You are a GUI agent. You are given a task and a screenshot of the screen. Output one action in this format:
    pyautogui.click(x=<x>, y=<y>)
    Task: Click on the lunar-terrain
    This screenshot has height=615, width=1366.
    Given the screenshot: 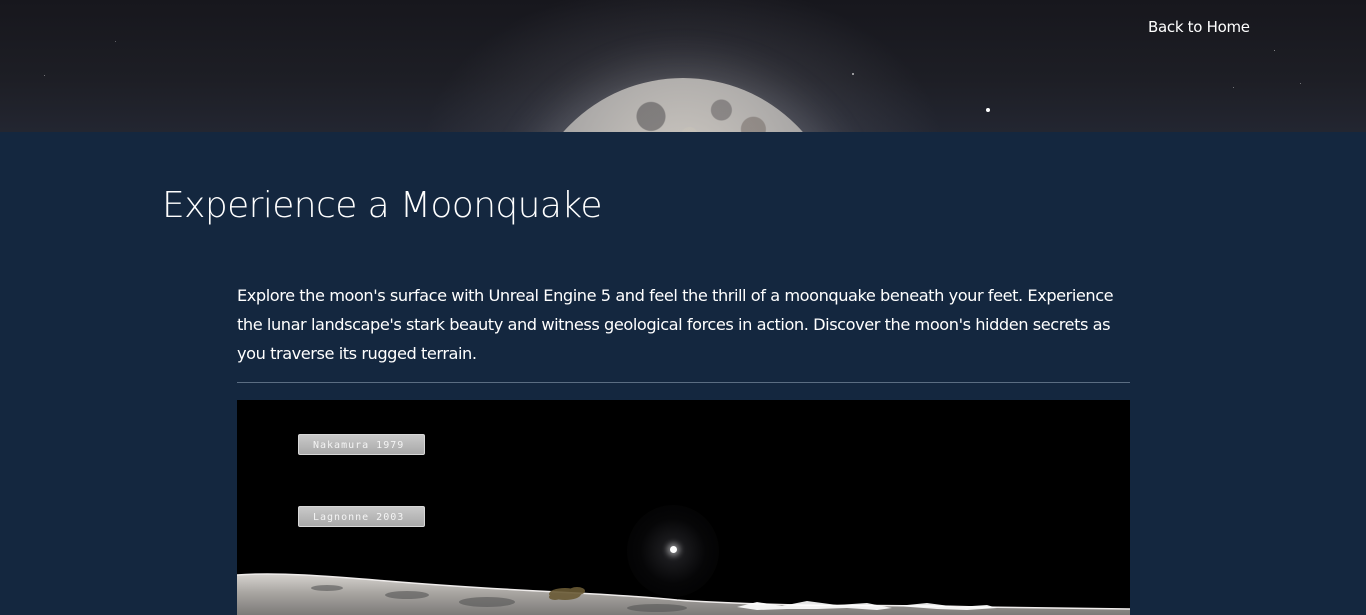 What is the action you would take?
    pyautogui.click(x=683, y=594)
    